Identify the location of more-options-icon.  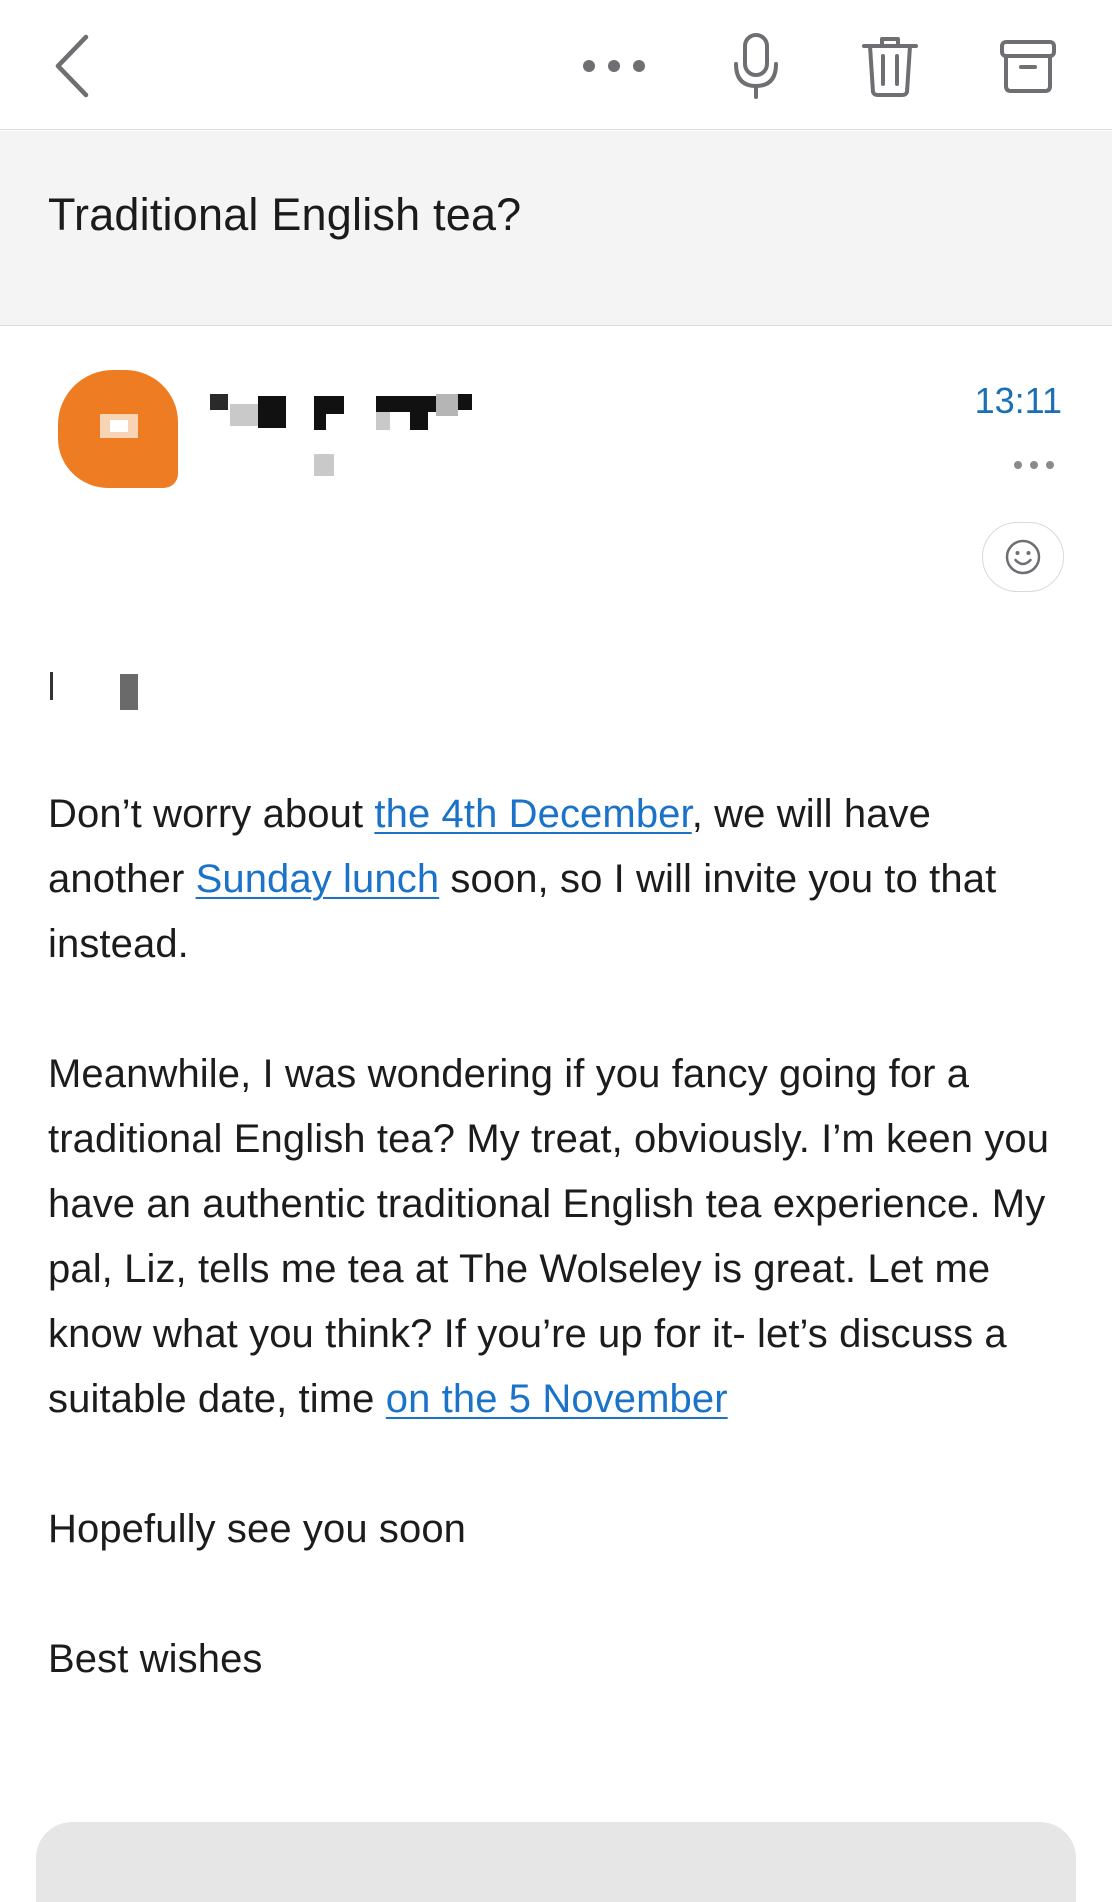
(614, 66).